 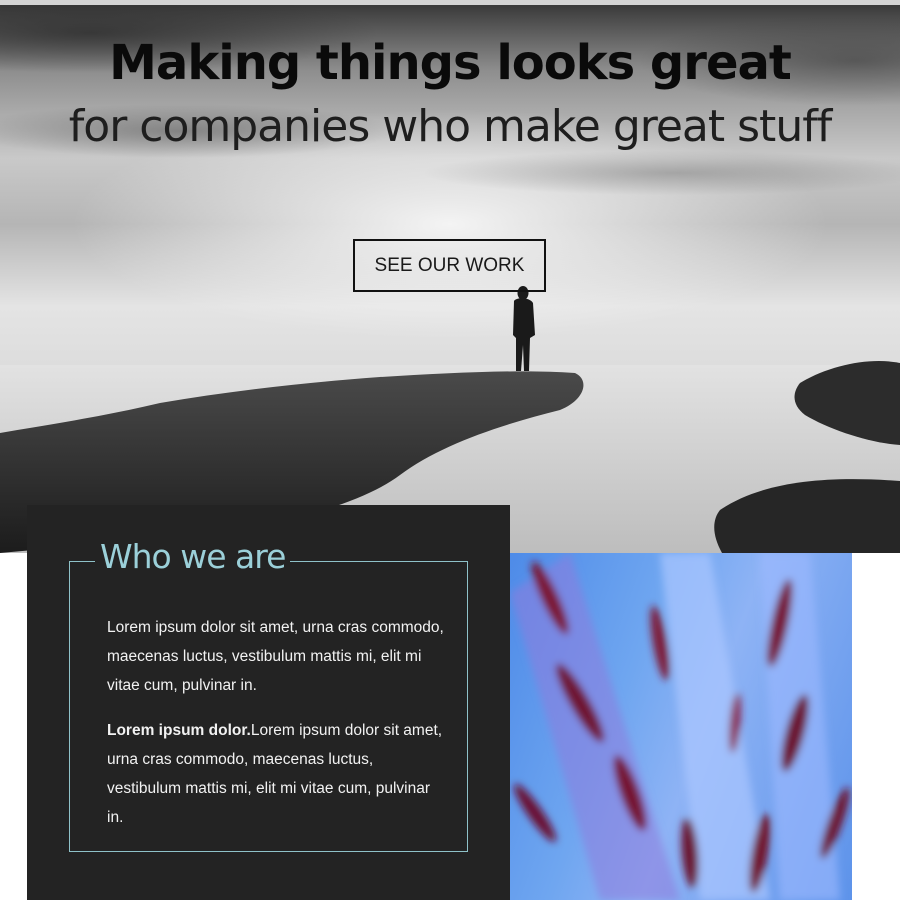 What do you see at coordinates (450, 126) in the screenshot?
I see `hero-subtitle: for companies who make great stuff` at bounding box center [450, 126].